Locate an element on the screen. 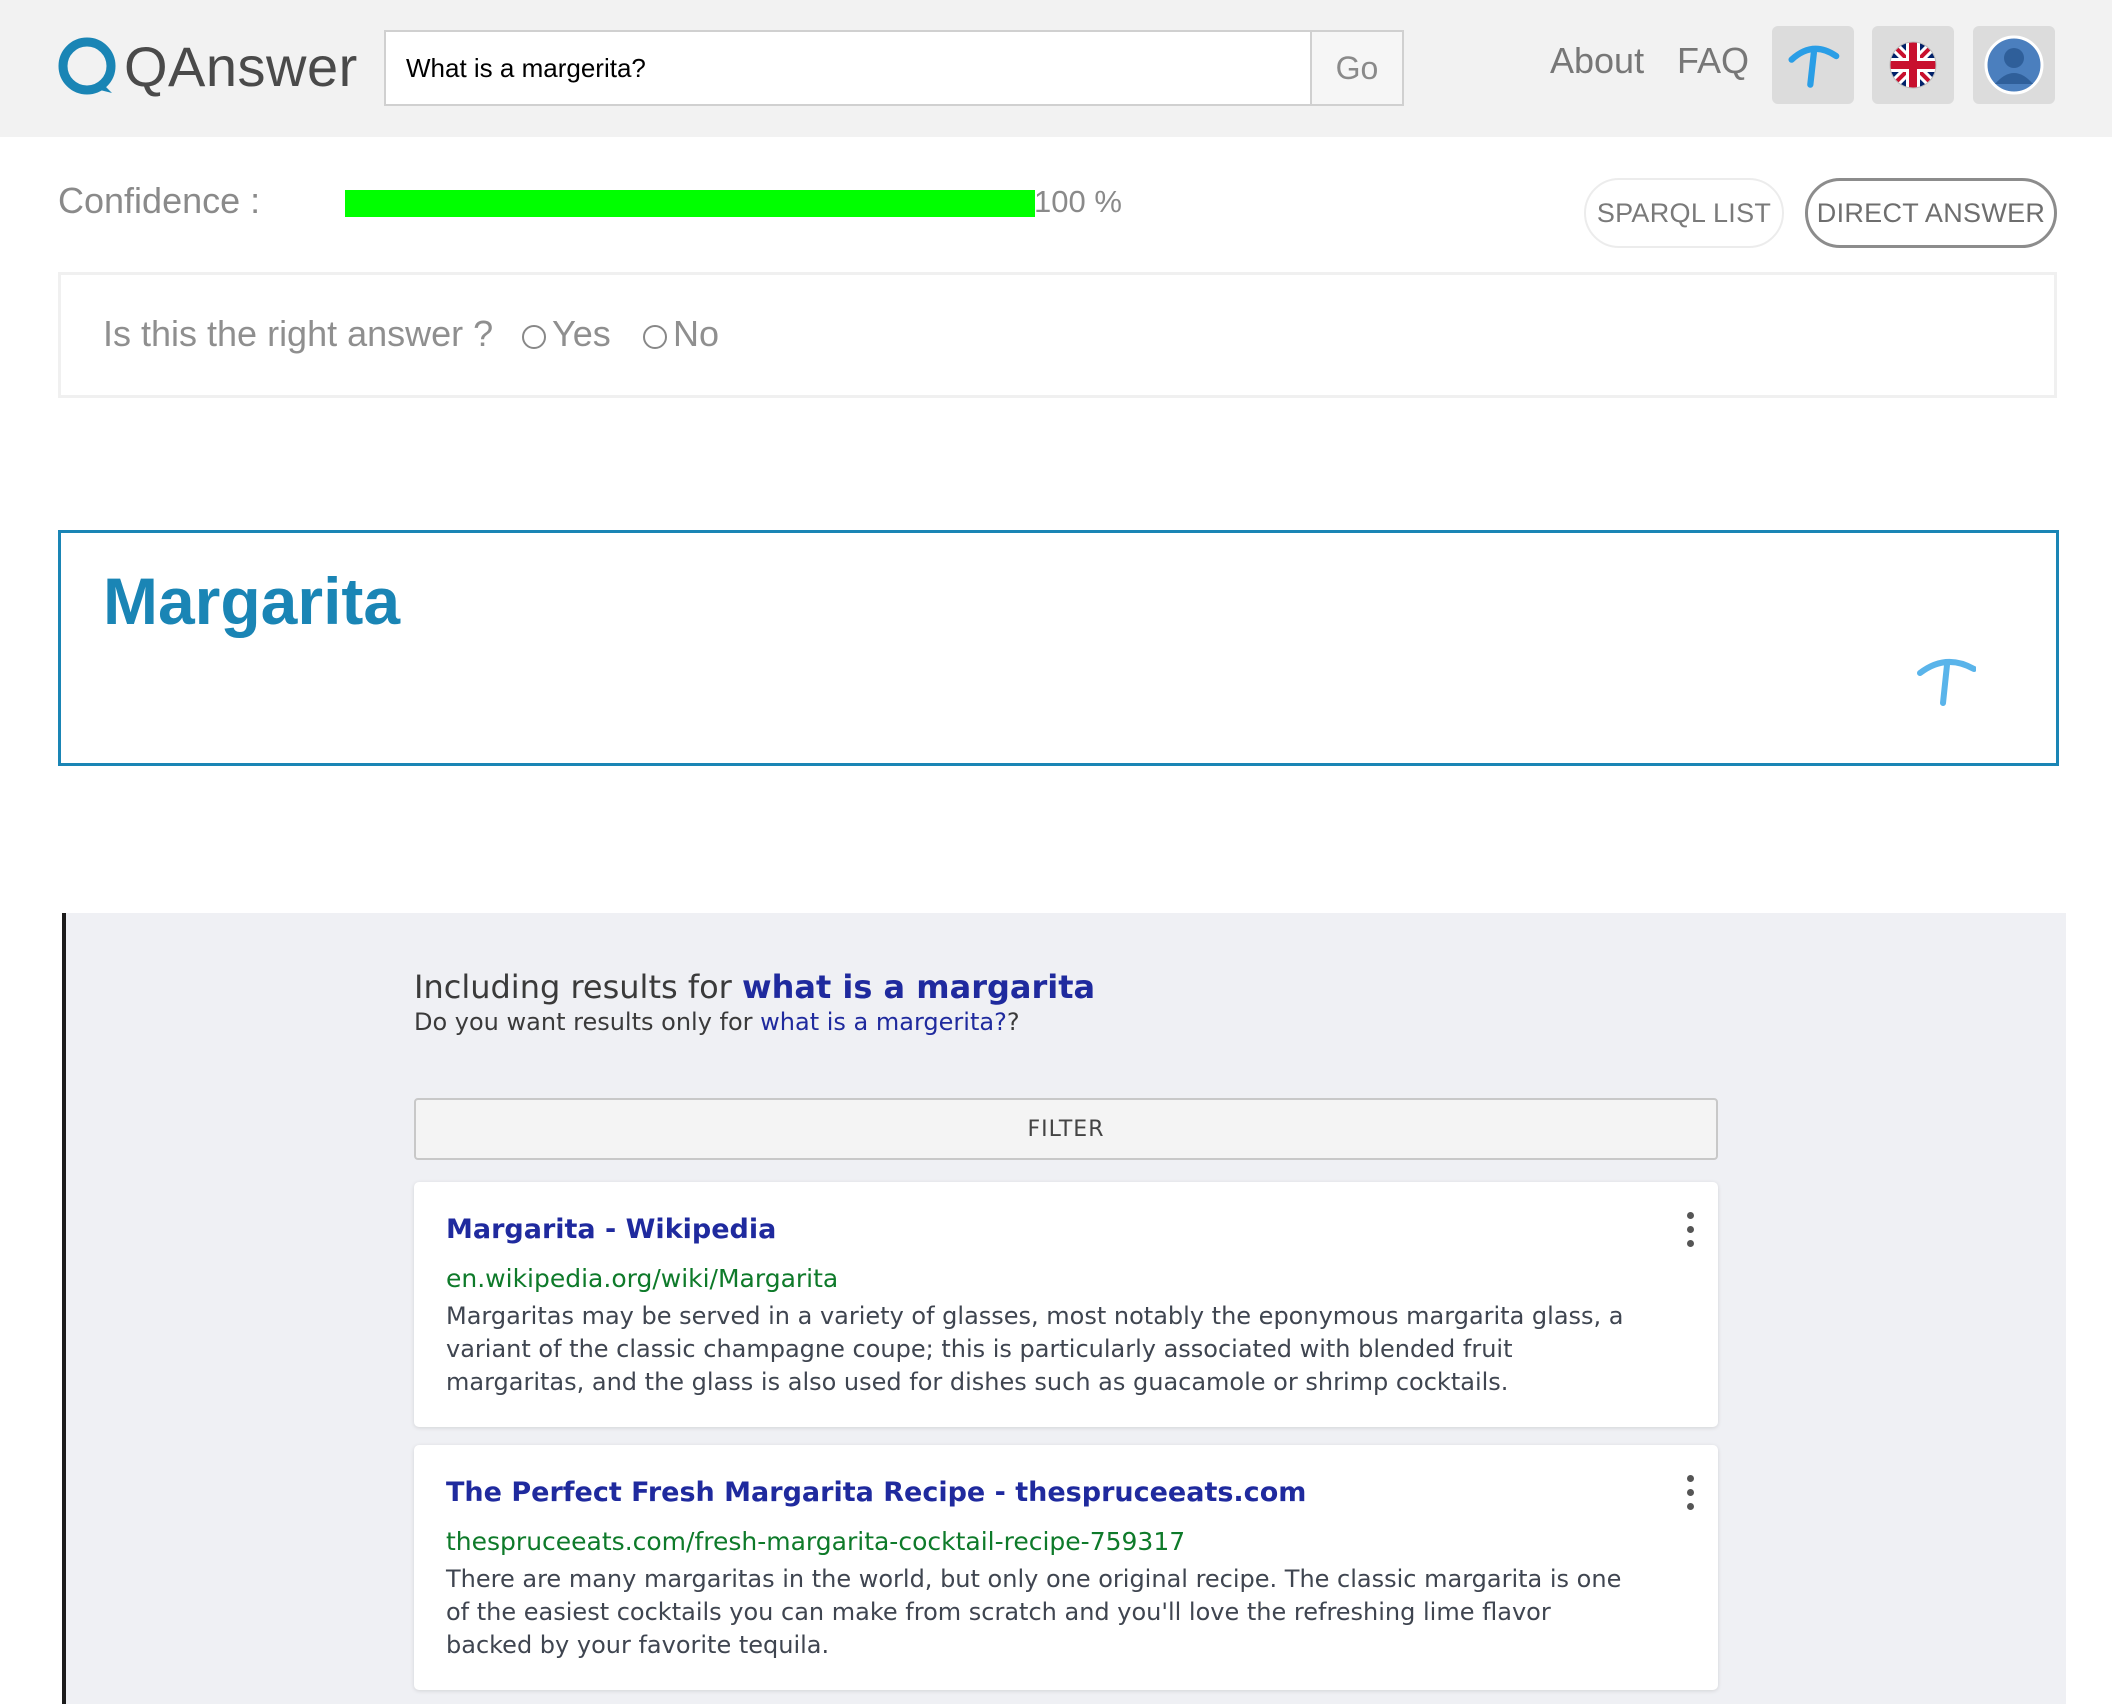  qanswer-logo-icon is located at coordinates (87, 66).